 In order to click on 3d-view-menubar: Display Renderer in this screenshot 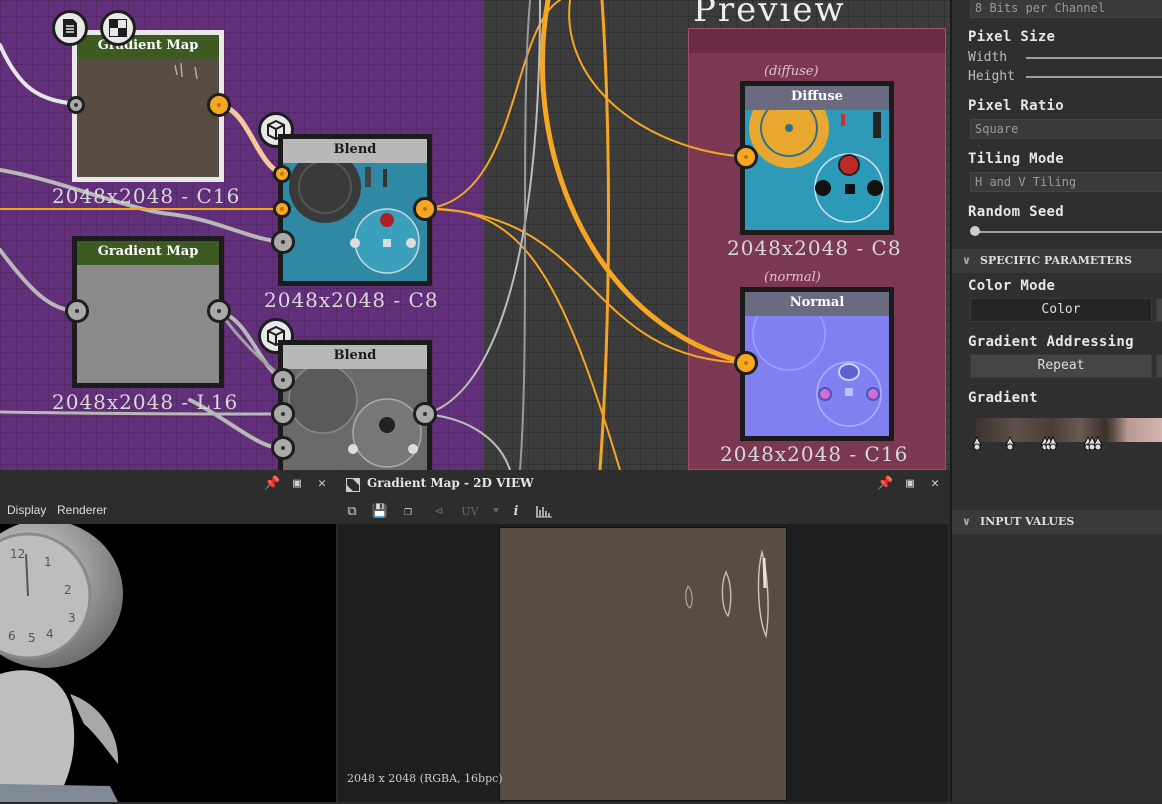, I will do `click(168, 511)`.